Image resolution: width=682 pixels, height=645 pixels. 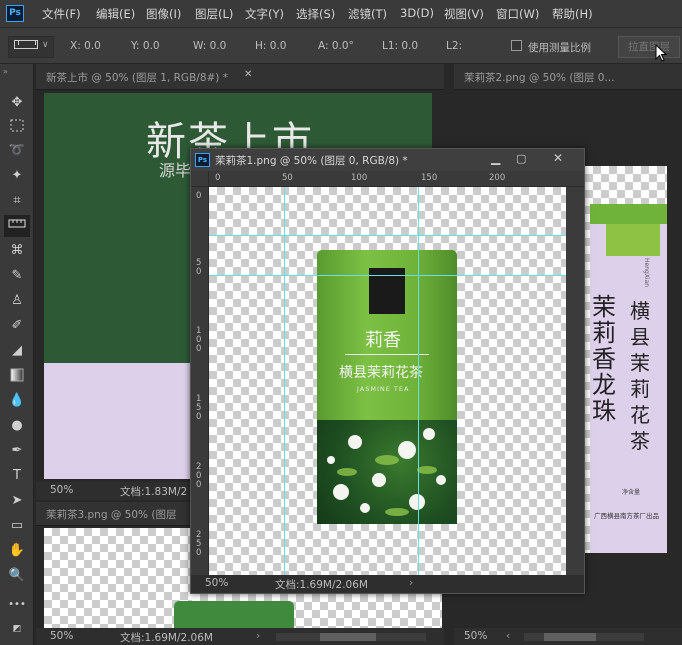 I want to click on straighten-layer-button: 拉直图层, so click(x=649, y=47).